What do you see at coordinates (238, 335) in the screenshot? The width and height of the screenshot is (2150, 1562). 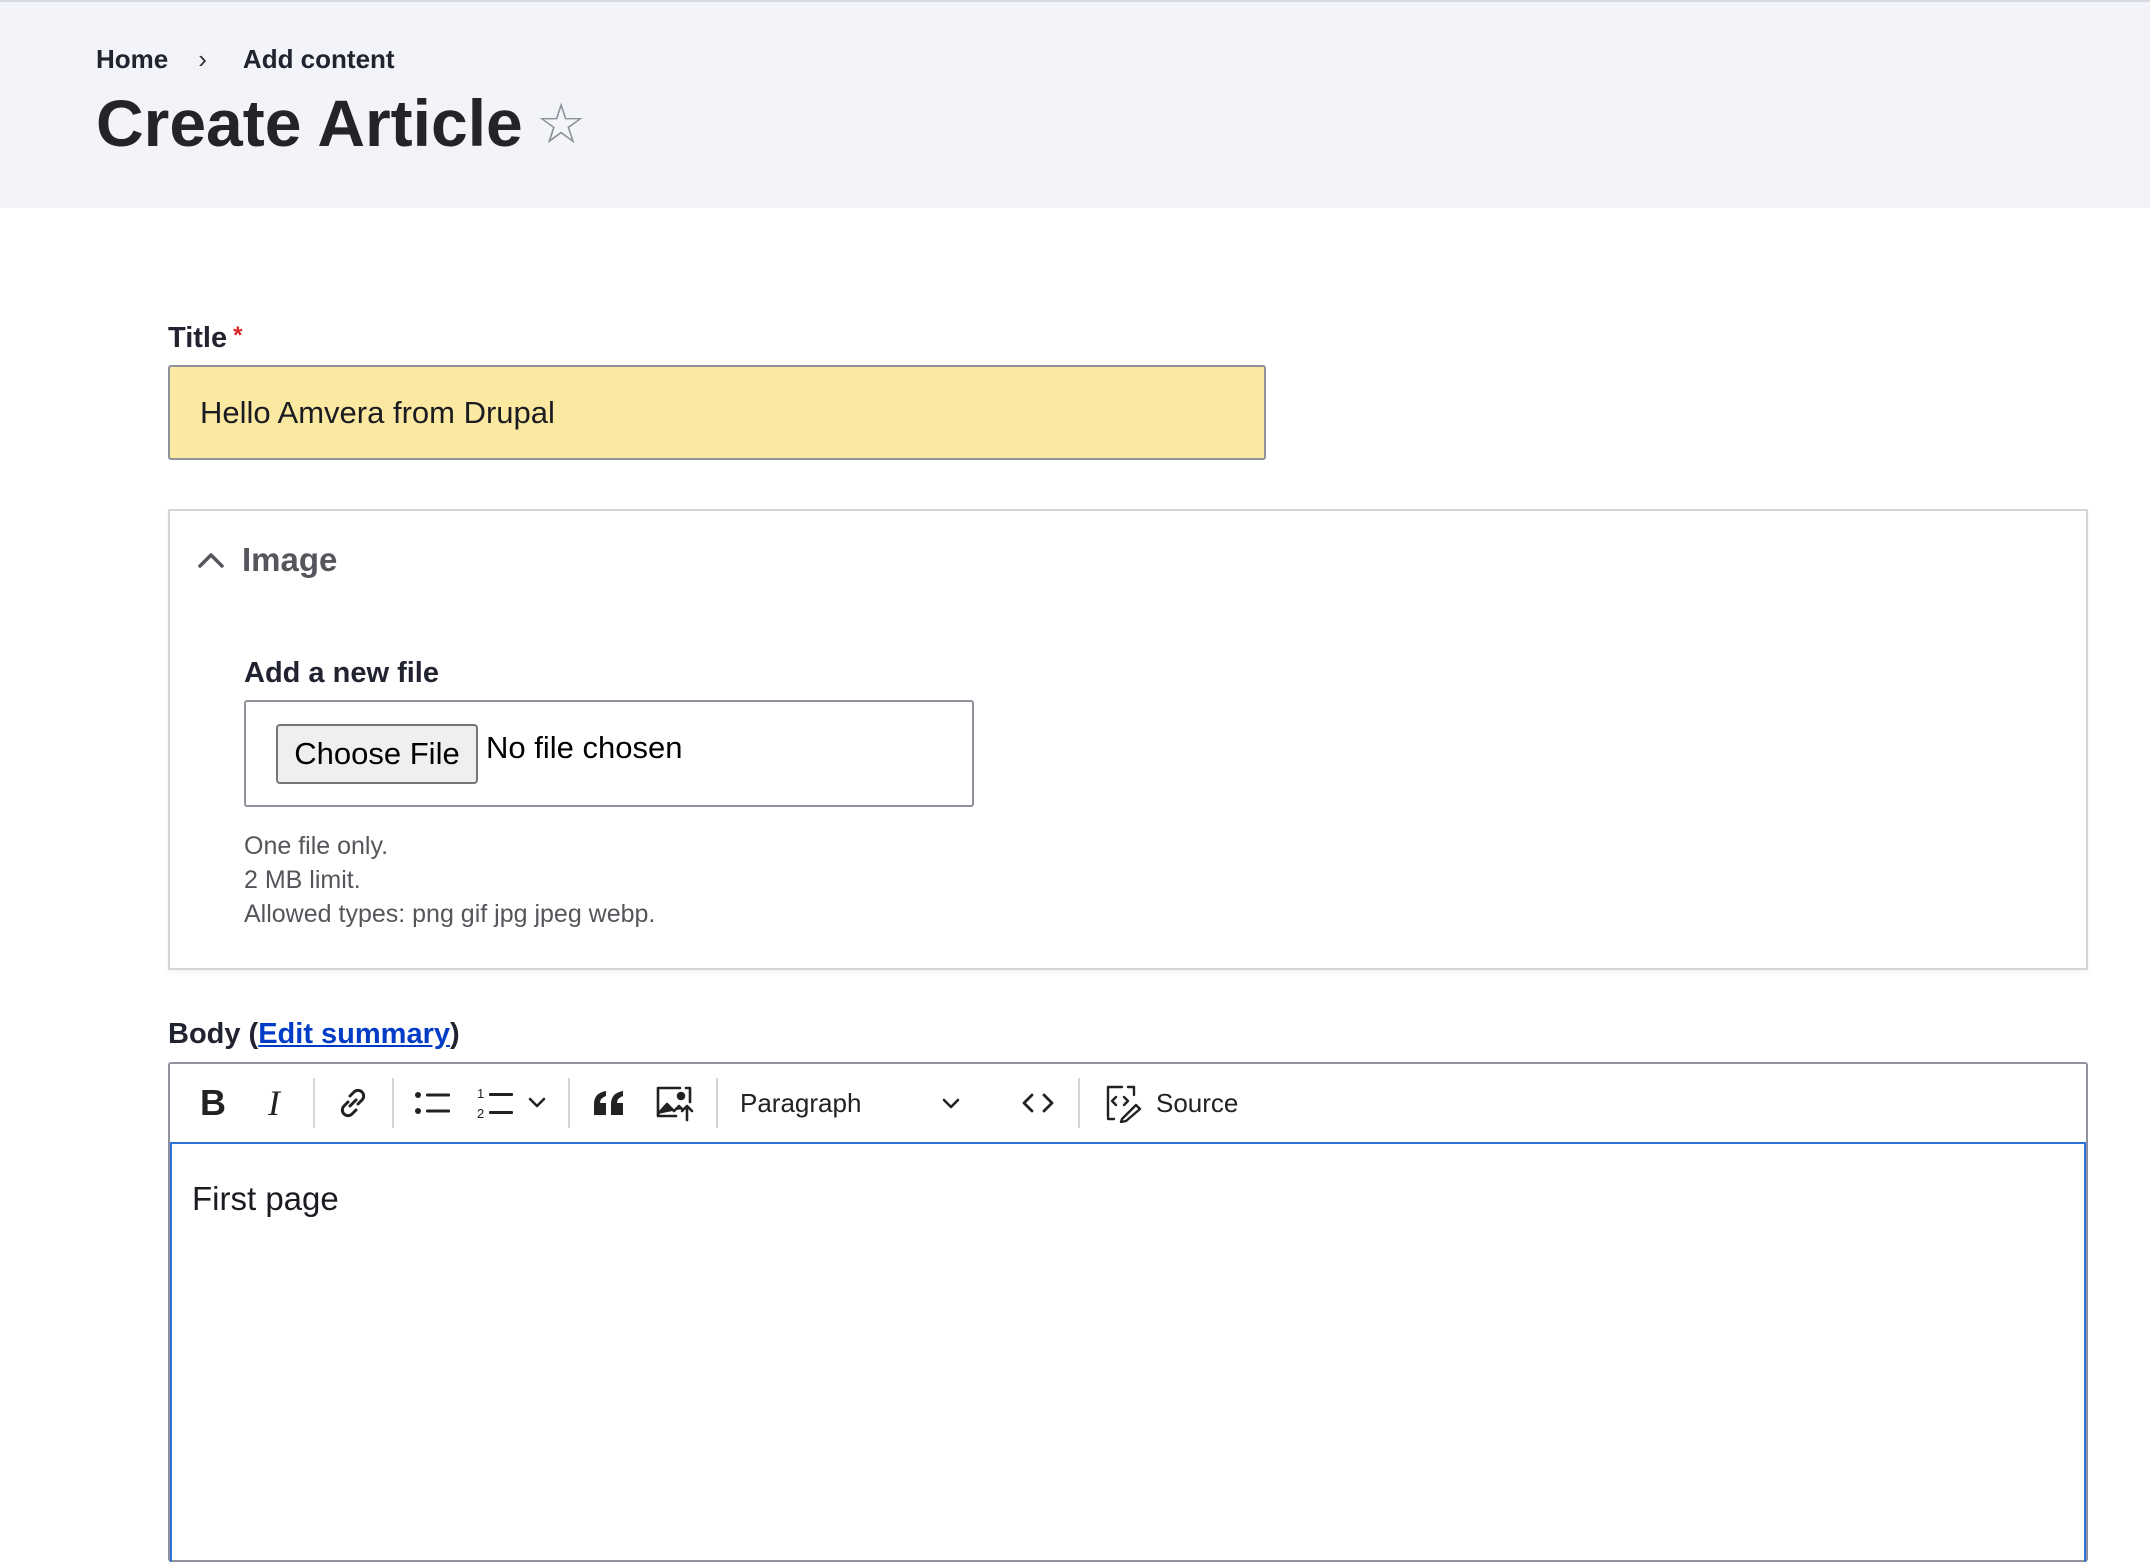 I see `required-marker: *` at bounding box center [238, 335].